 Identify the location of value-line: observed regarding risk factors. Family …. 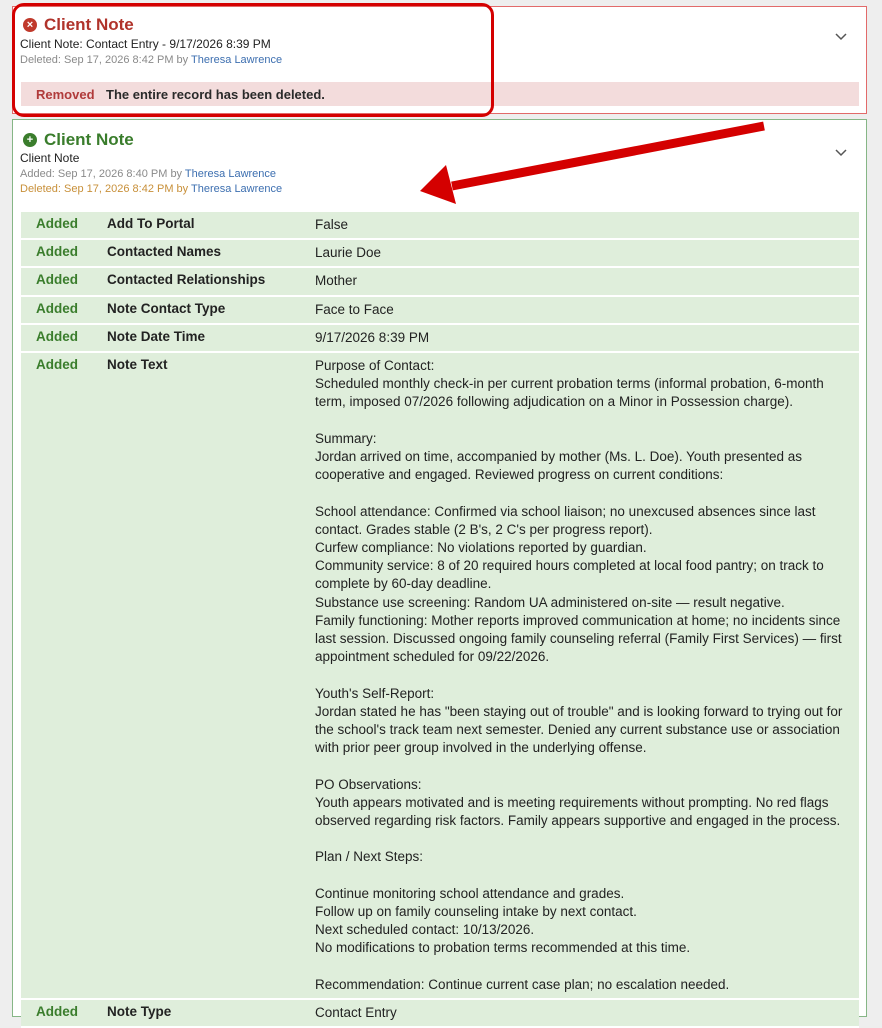
(578, 821).